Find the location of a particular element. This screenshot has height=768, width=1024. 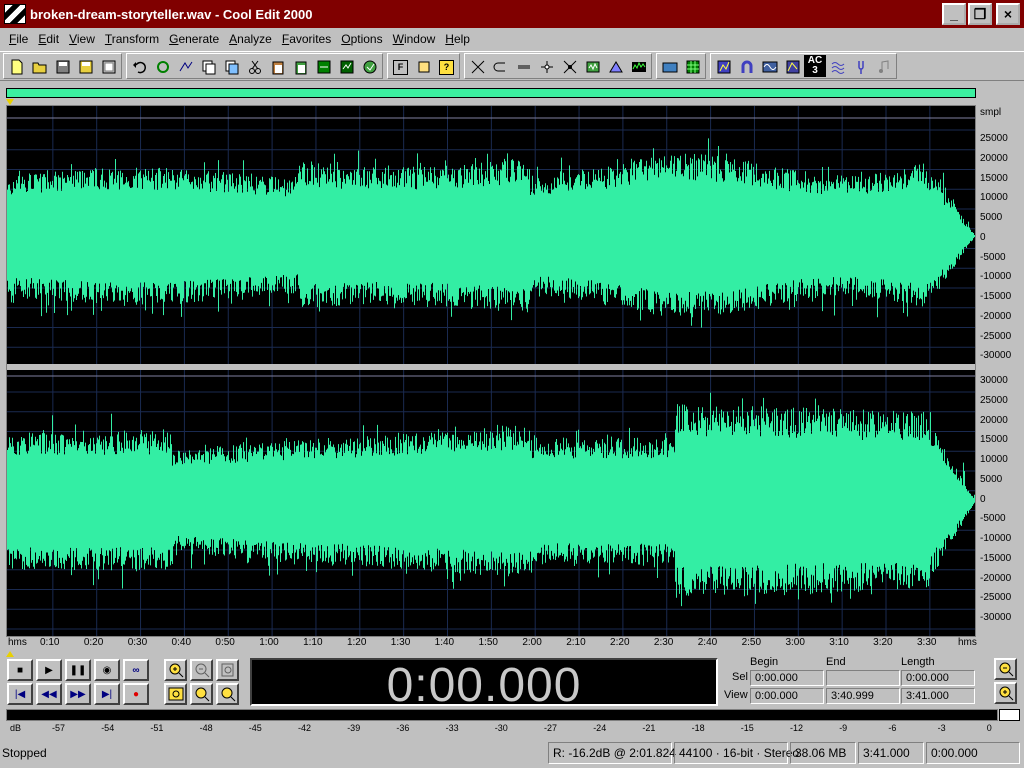

menu-generate: Generate is located at coordinates (194, 39).